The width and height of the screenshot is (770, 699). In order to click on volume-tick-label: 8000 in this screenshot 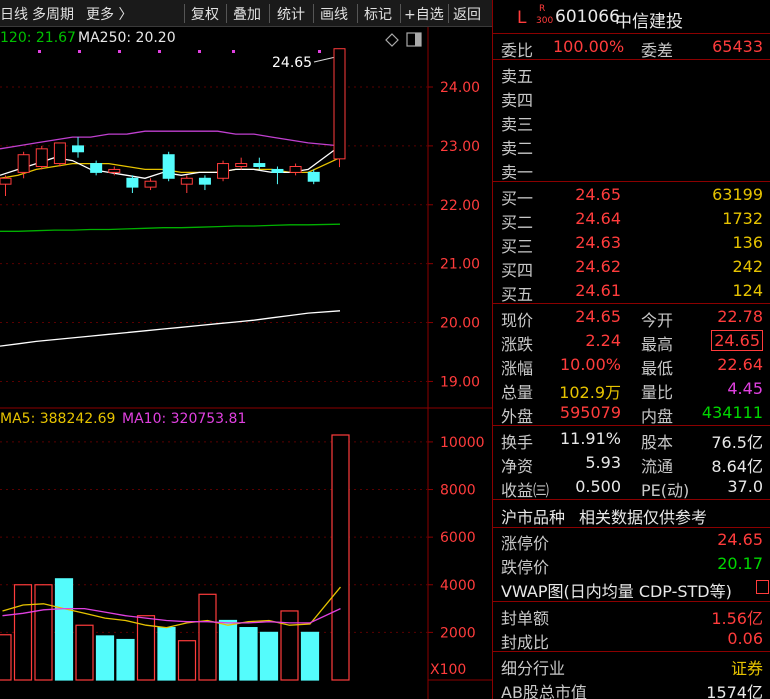, I will do `click(458, 491)`.